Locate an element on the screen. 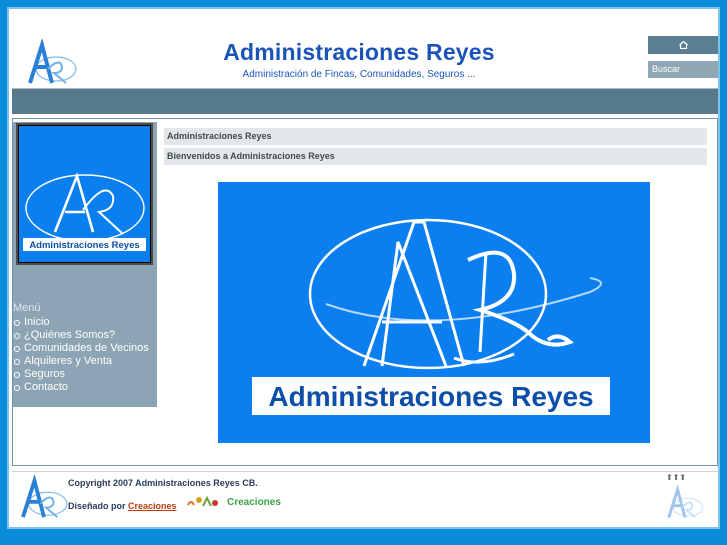 Image resolution: width=727 pixels, height=545 pixels. sidebar-logo: Administraciones Reyes is located at coordinates (84, 194).